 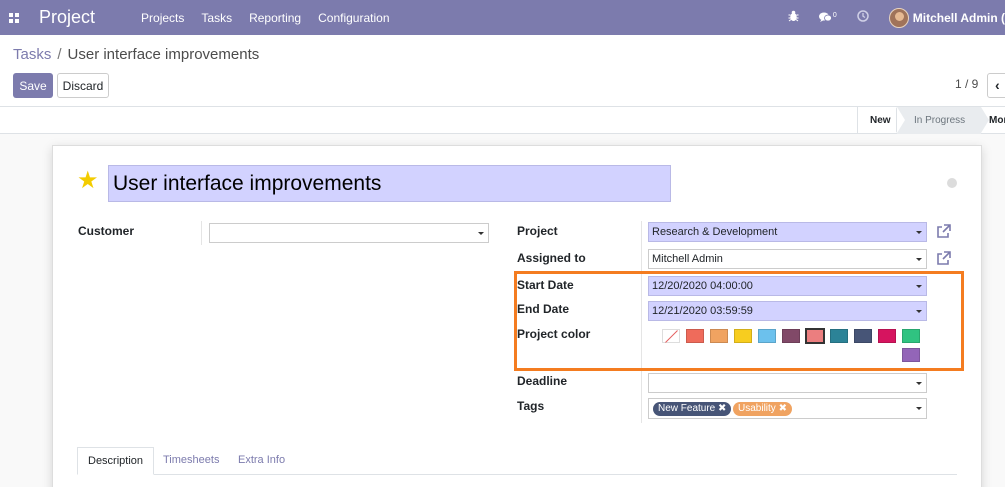 I want to click on breadcrumb: Tasks / User interface improvements, so click(x=136, y=54).